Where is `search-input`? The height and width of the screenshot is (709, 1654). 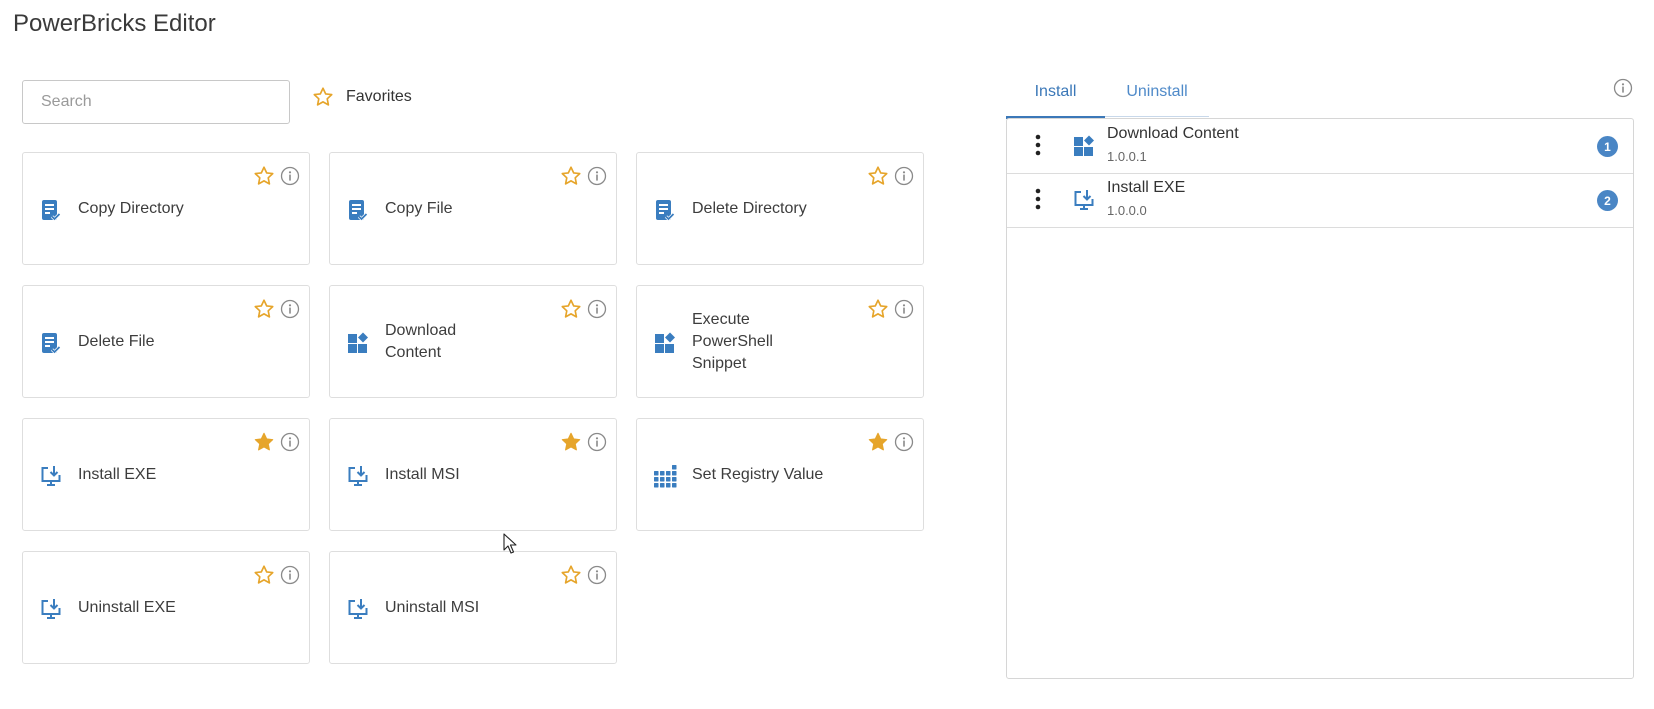
search-input is located at coordinates (156, 102).